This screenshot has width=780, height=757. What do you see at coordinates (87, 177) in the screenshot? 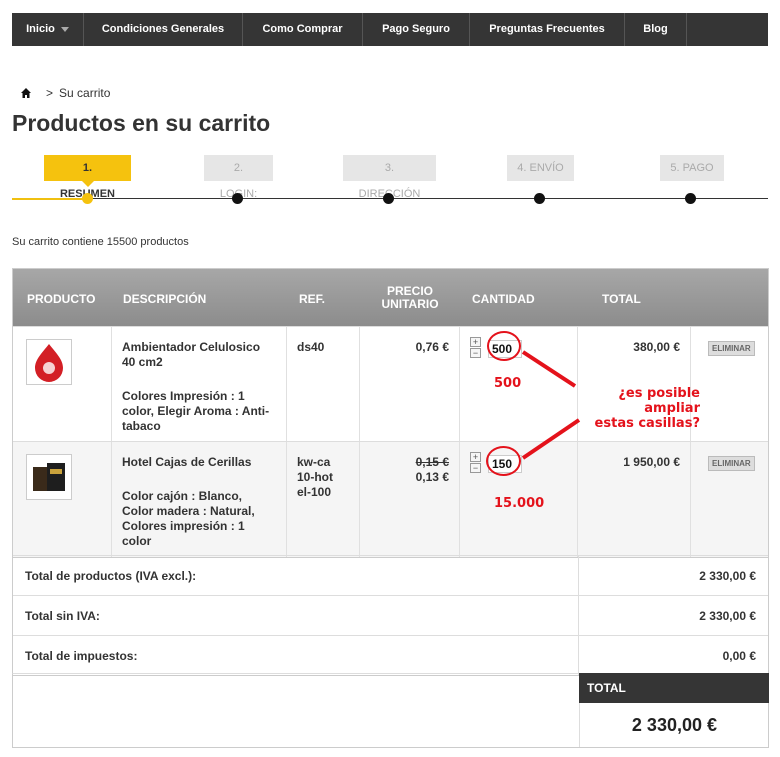
I see `step-resumen: 1. RESUMEN` at bounding box center [87, 177].